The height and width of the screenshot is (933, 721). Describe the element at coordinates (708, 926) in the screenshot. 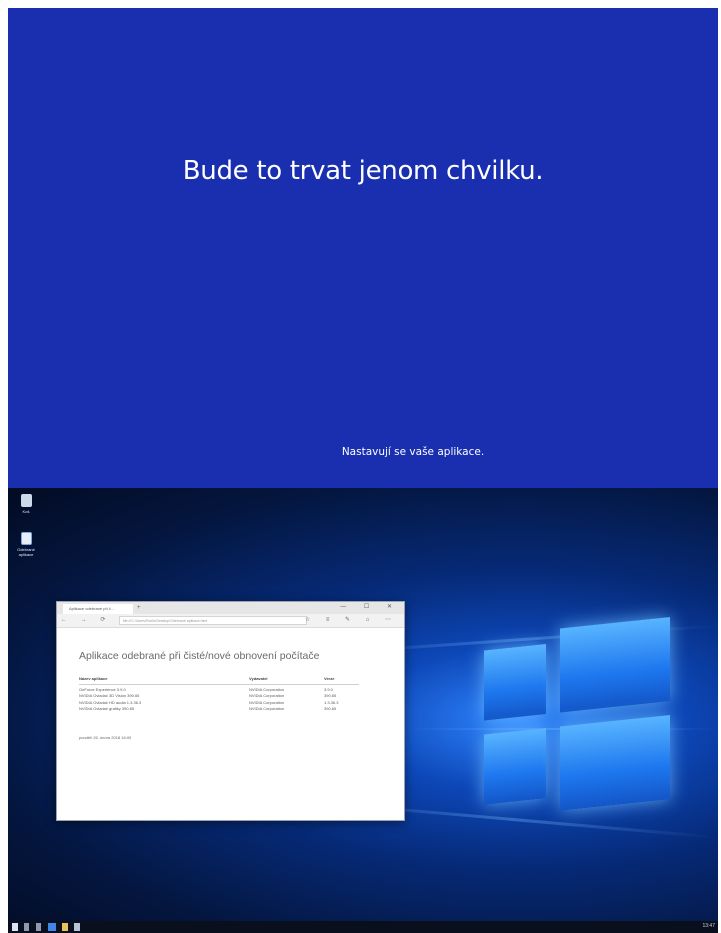

I see `clock: 13:47` at that location.